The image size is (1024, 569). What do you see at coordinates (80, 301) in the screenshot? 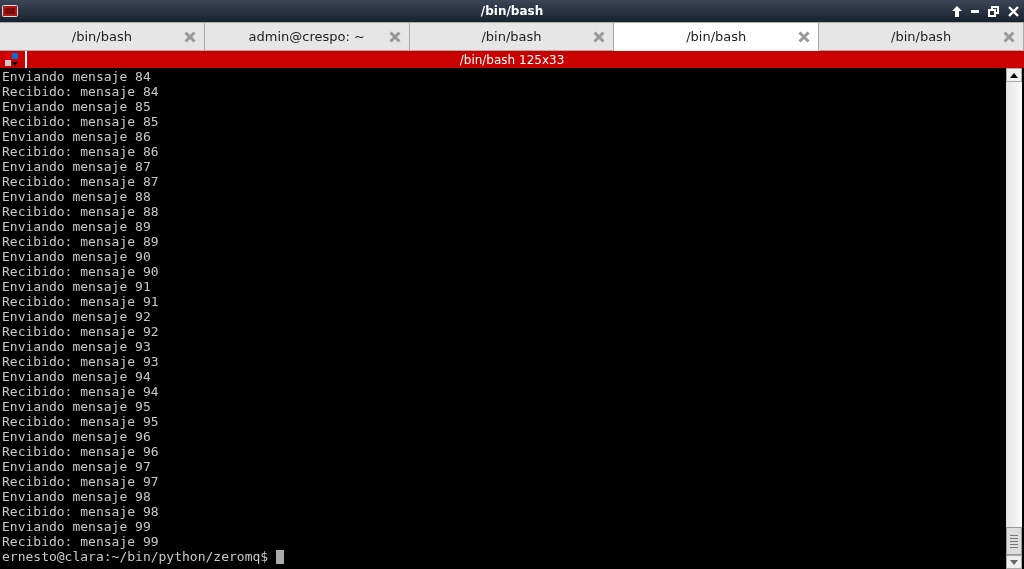
I see `terminal-line: Recibido: mensaje 91` at bounding box center [80, 301].